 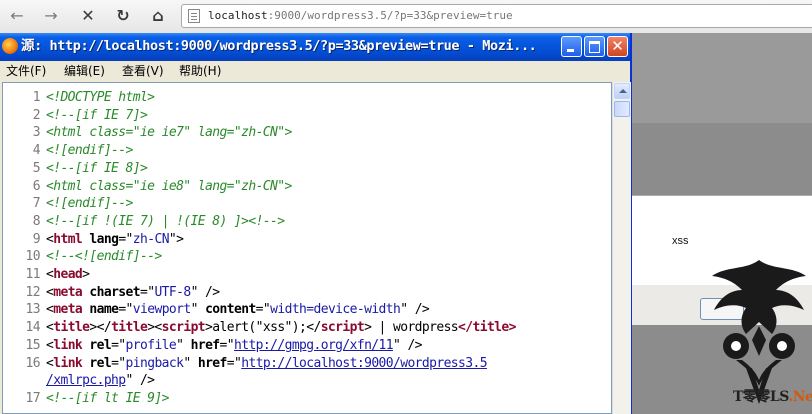 I want to click on source-line: 5 <!--[if IE 8]>, so click(x=75, y=169).